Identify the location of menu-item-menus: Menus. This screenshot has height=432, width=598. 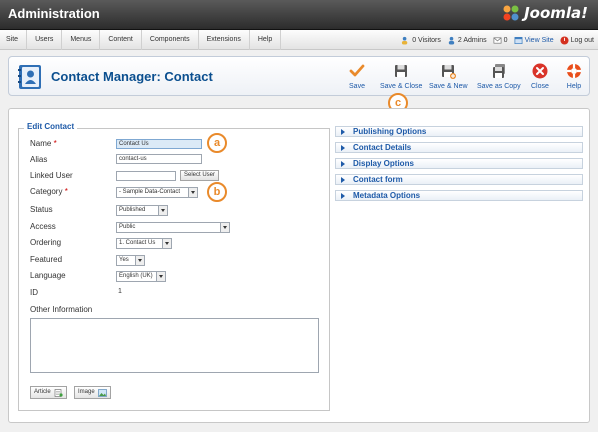
(81, 40).